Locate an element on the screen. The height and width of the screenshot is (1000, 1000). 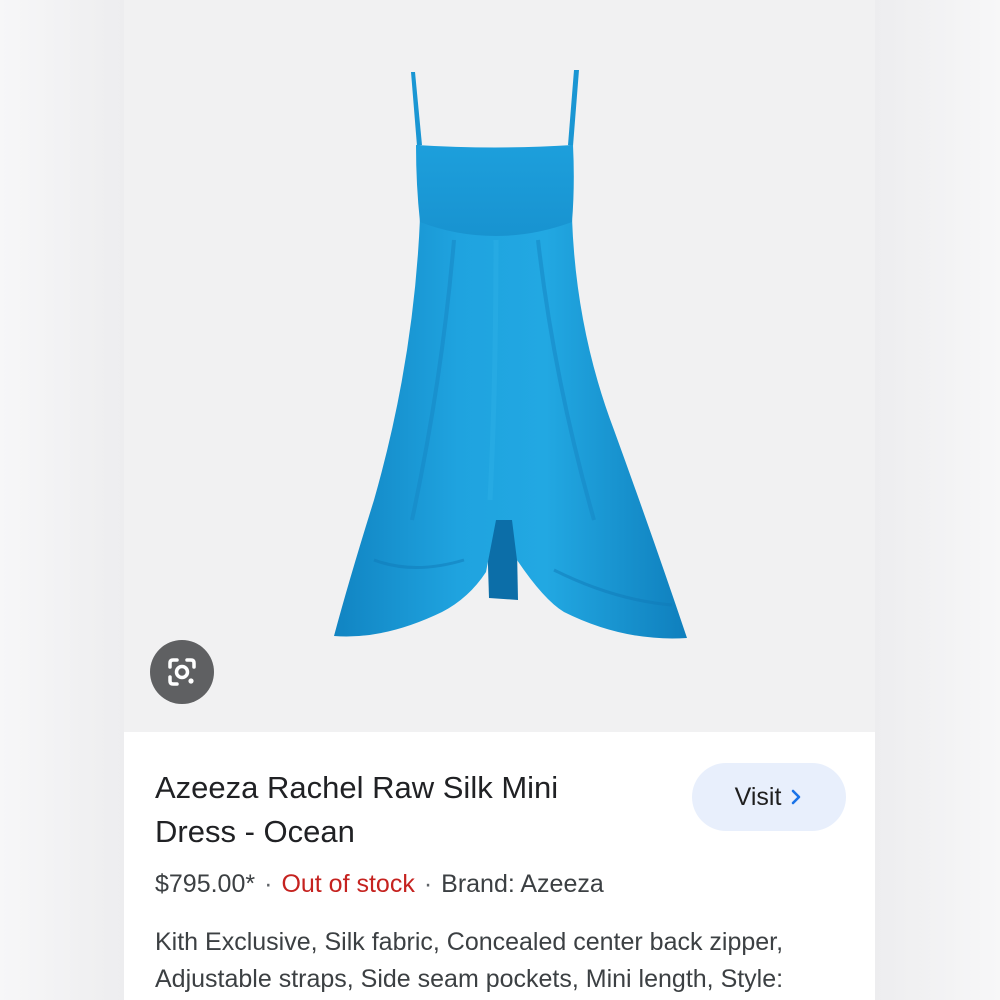
background-right is located at coordinates (937, 500).